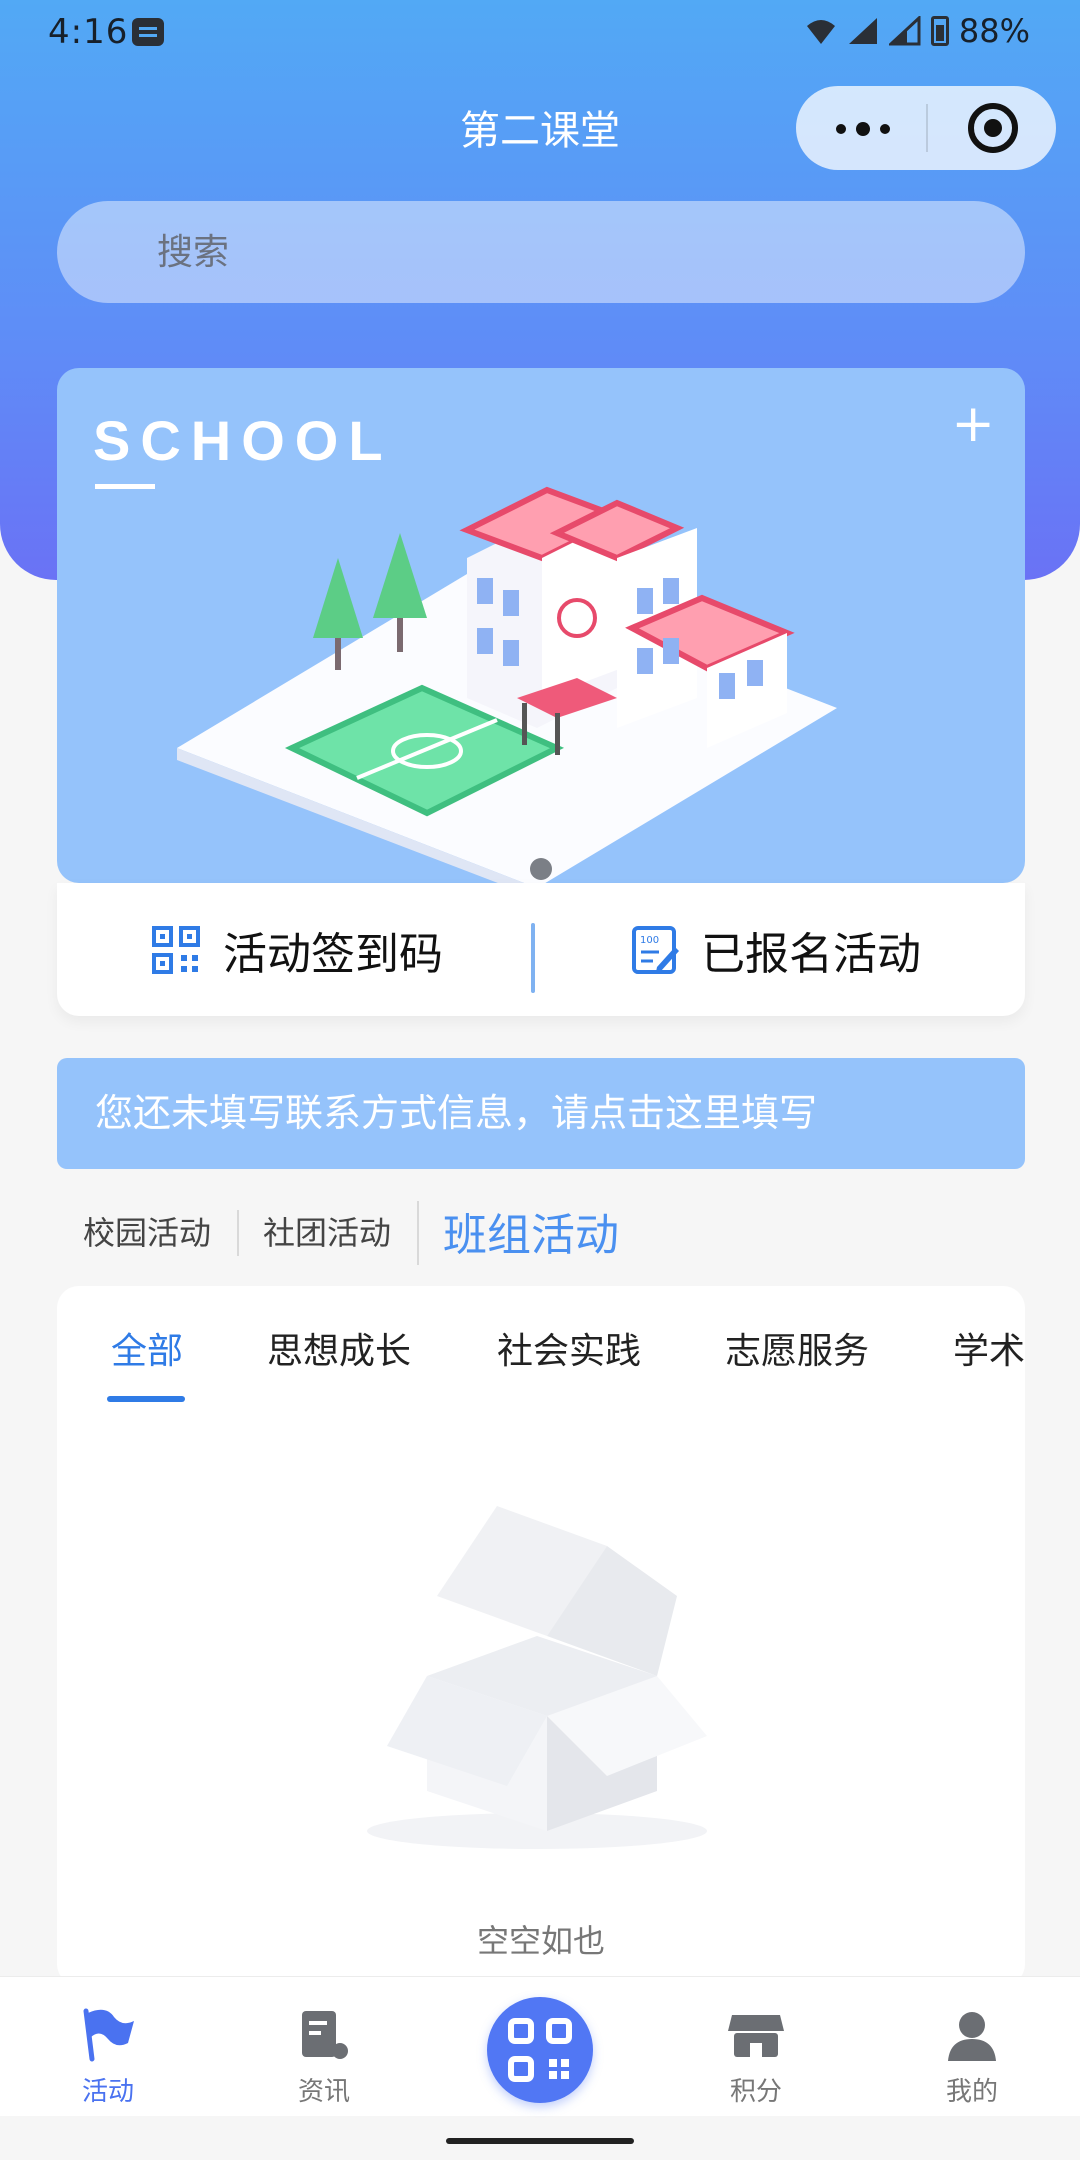  I want to click on contact-info-notice: 您还未填写联系方式信息，请点击这里填写, so click(541, 1113).